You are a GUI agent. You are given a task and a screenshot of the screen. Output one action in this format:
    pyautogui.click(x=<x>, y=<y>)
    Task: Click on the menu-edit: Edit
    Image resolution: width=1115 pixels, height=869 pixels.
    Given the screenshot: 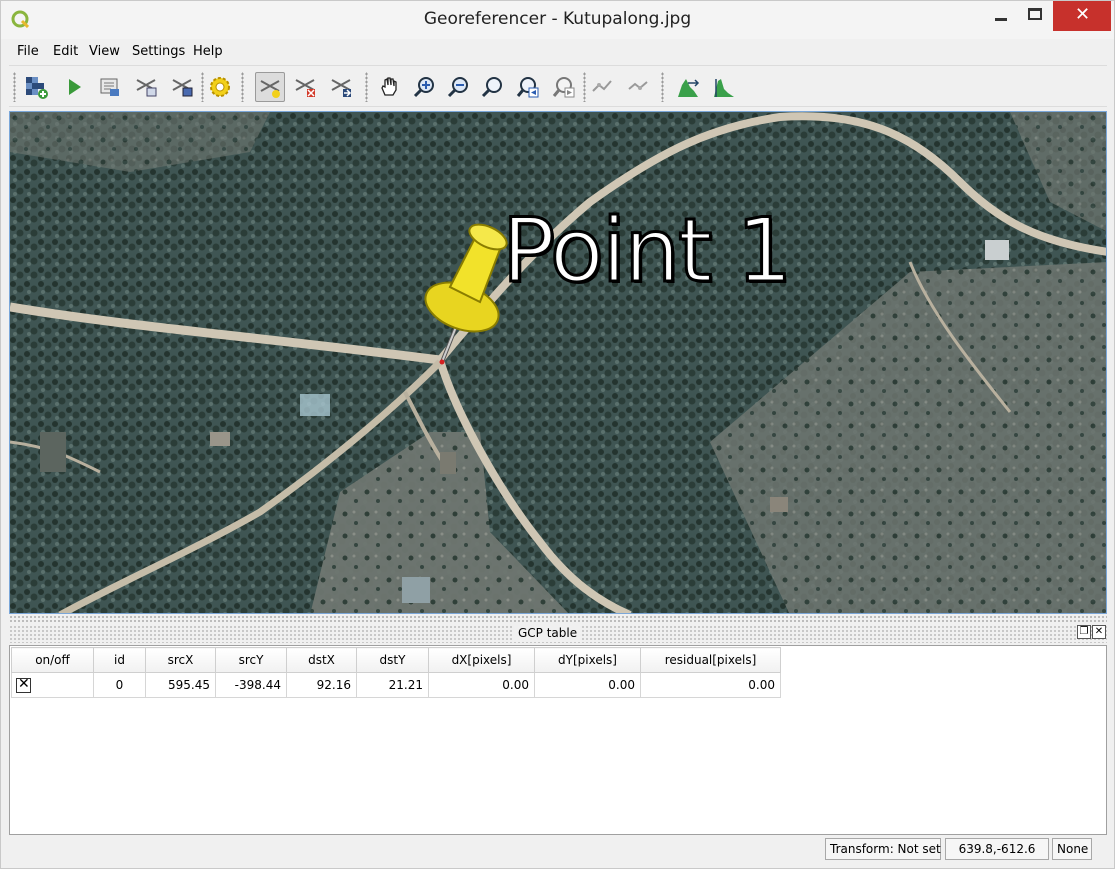 What is the action you would take?
    pyautogui.click(x=65, y=51)
    